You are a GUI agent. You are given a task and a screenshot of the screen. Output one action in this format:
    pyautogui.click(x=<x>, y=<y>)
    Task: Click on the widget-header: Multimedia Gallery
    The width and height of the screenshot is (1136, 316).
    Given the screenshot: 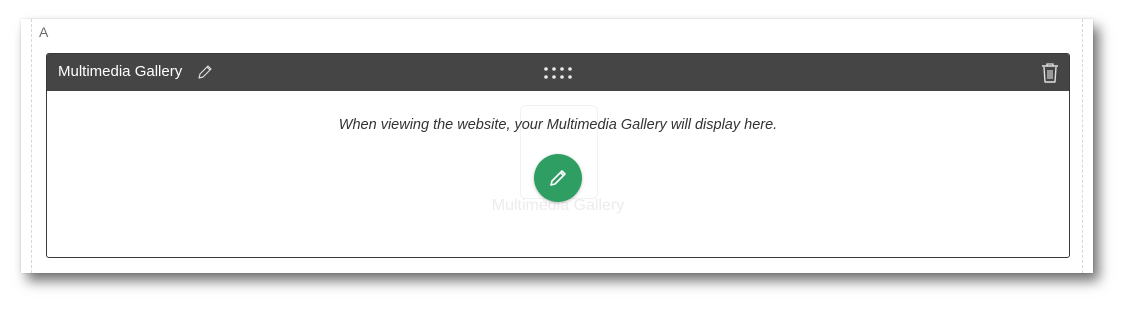 What is the action you would take?
    pyautogui.click(x=558, y=72)
    